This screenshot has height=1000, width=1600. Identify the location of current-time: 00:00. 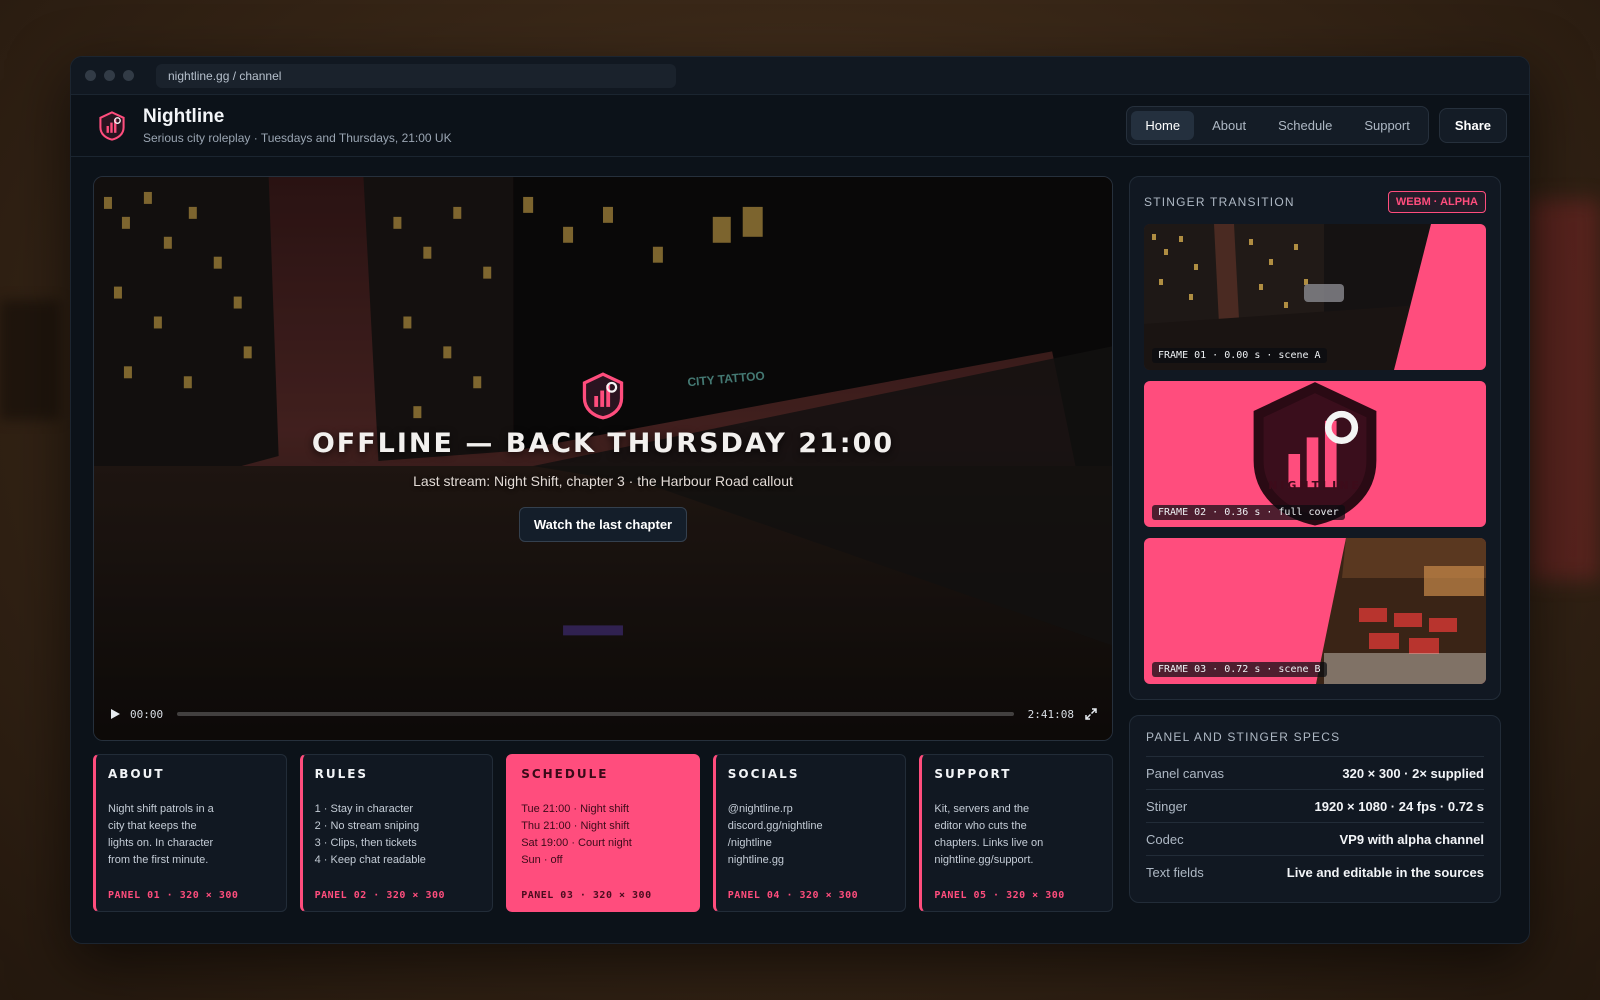
(147, 714).